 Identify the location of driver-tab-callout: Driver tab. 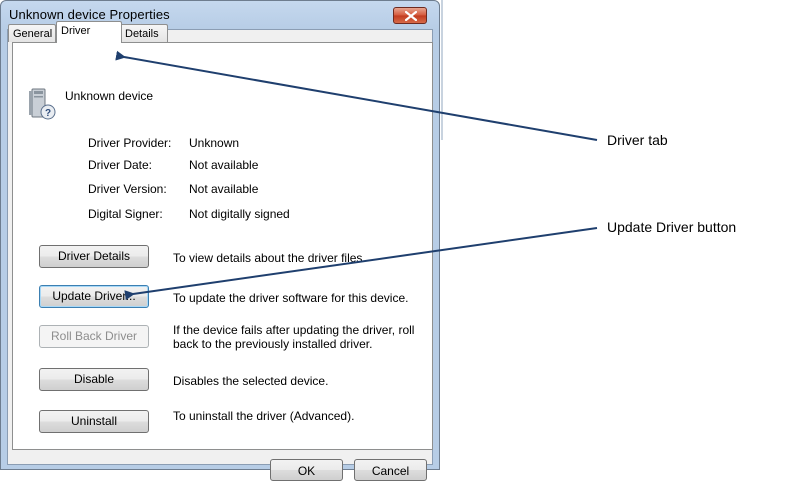
(637, 140).